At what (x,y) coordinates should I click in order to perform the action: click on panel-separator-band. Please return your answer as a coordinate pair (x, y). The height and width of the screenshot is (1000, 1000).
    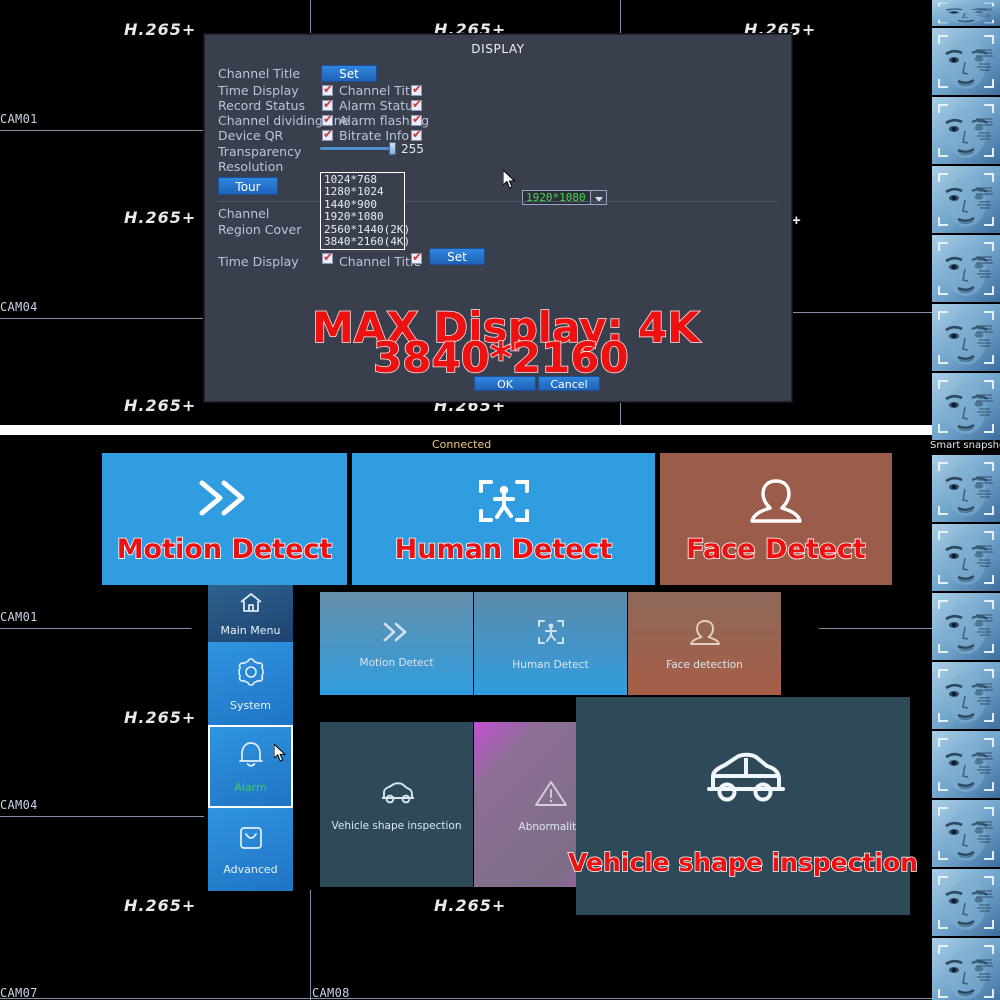
    Looking at the image, I should click on (466, 430).